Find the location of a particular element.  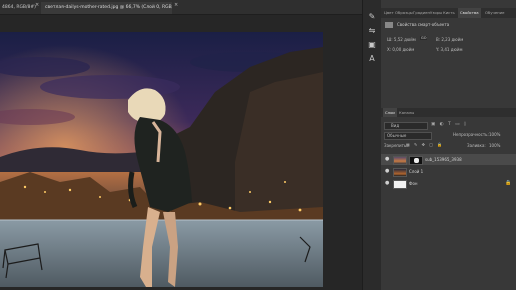

opacity-value: 100% is located at coordinates (494, 134).